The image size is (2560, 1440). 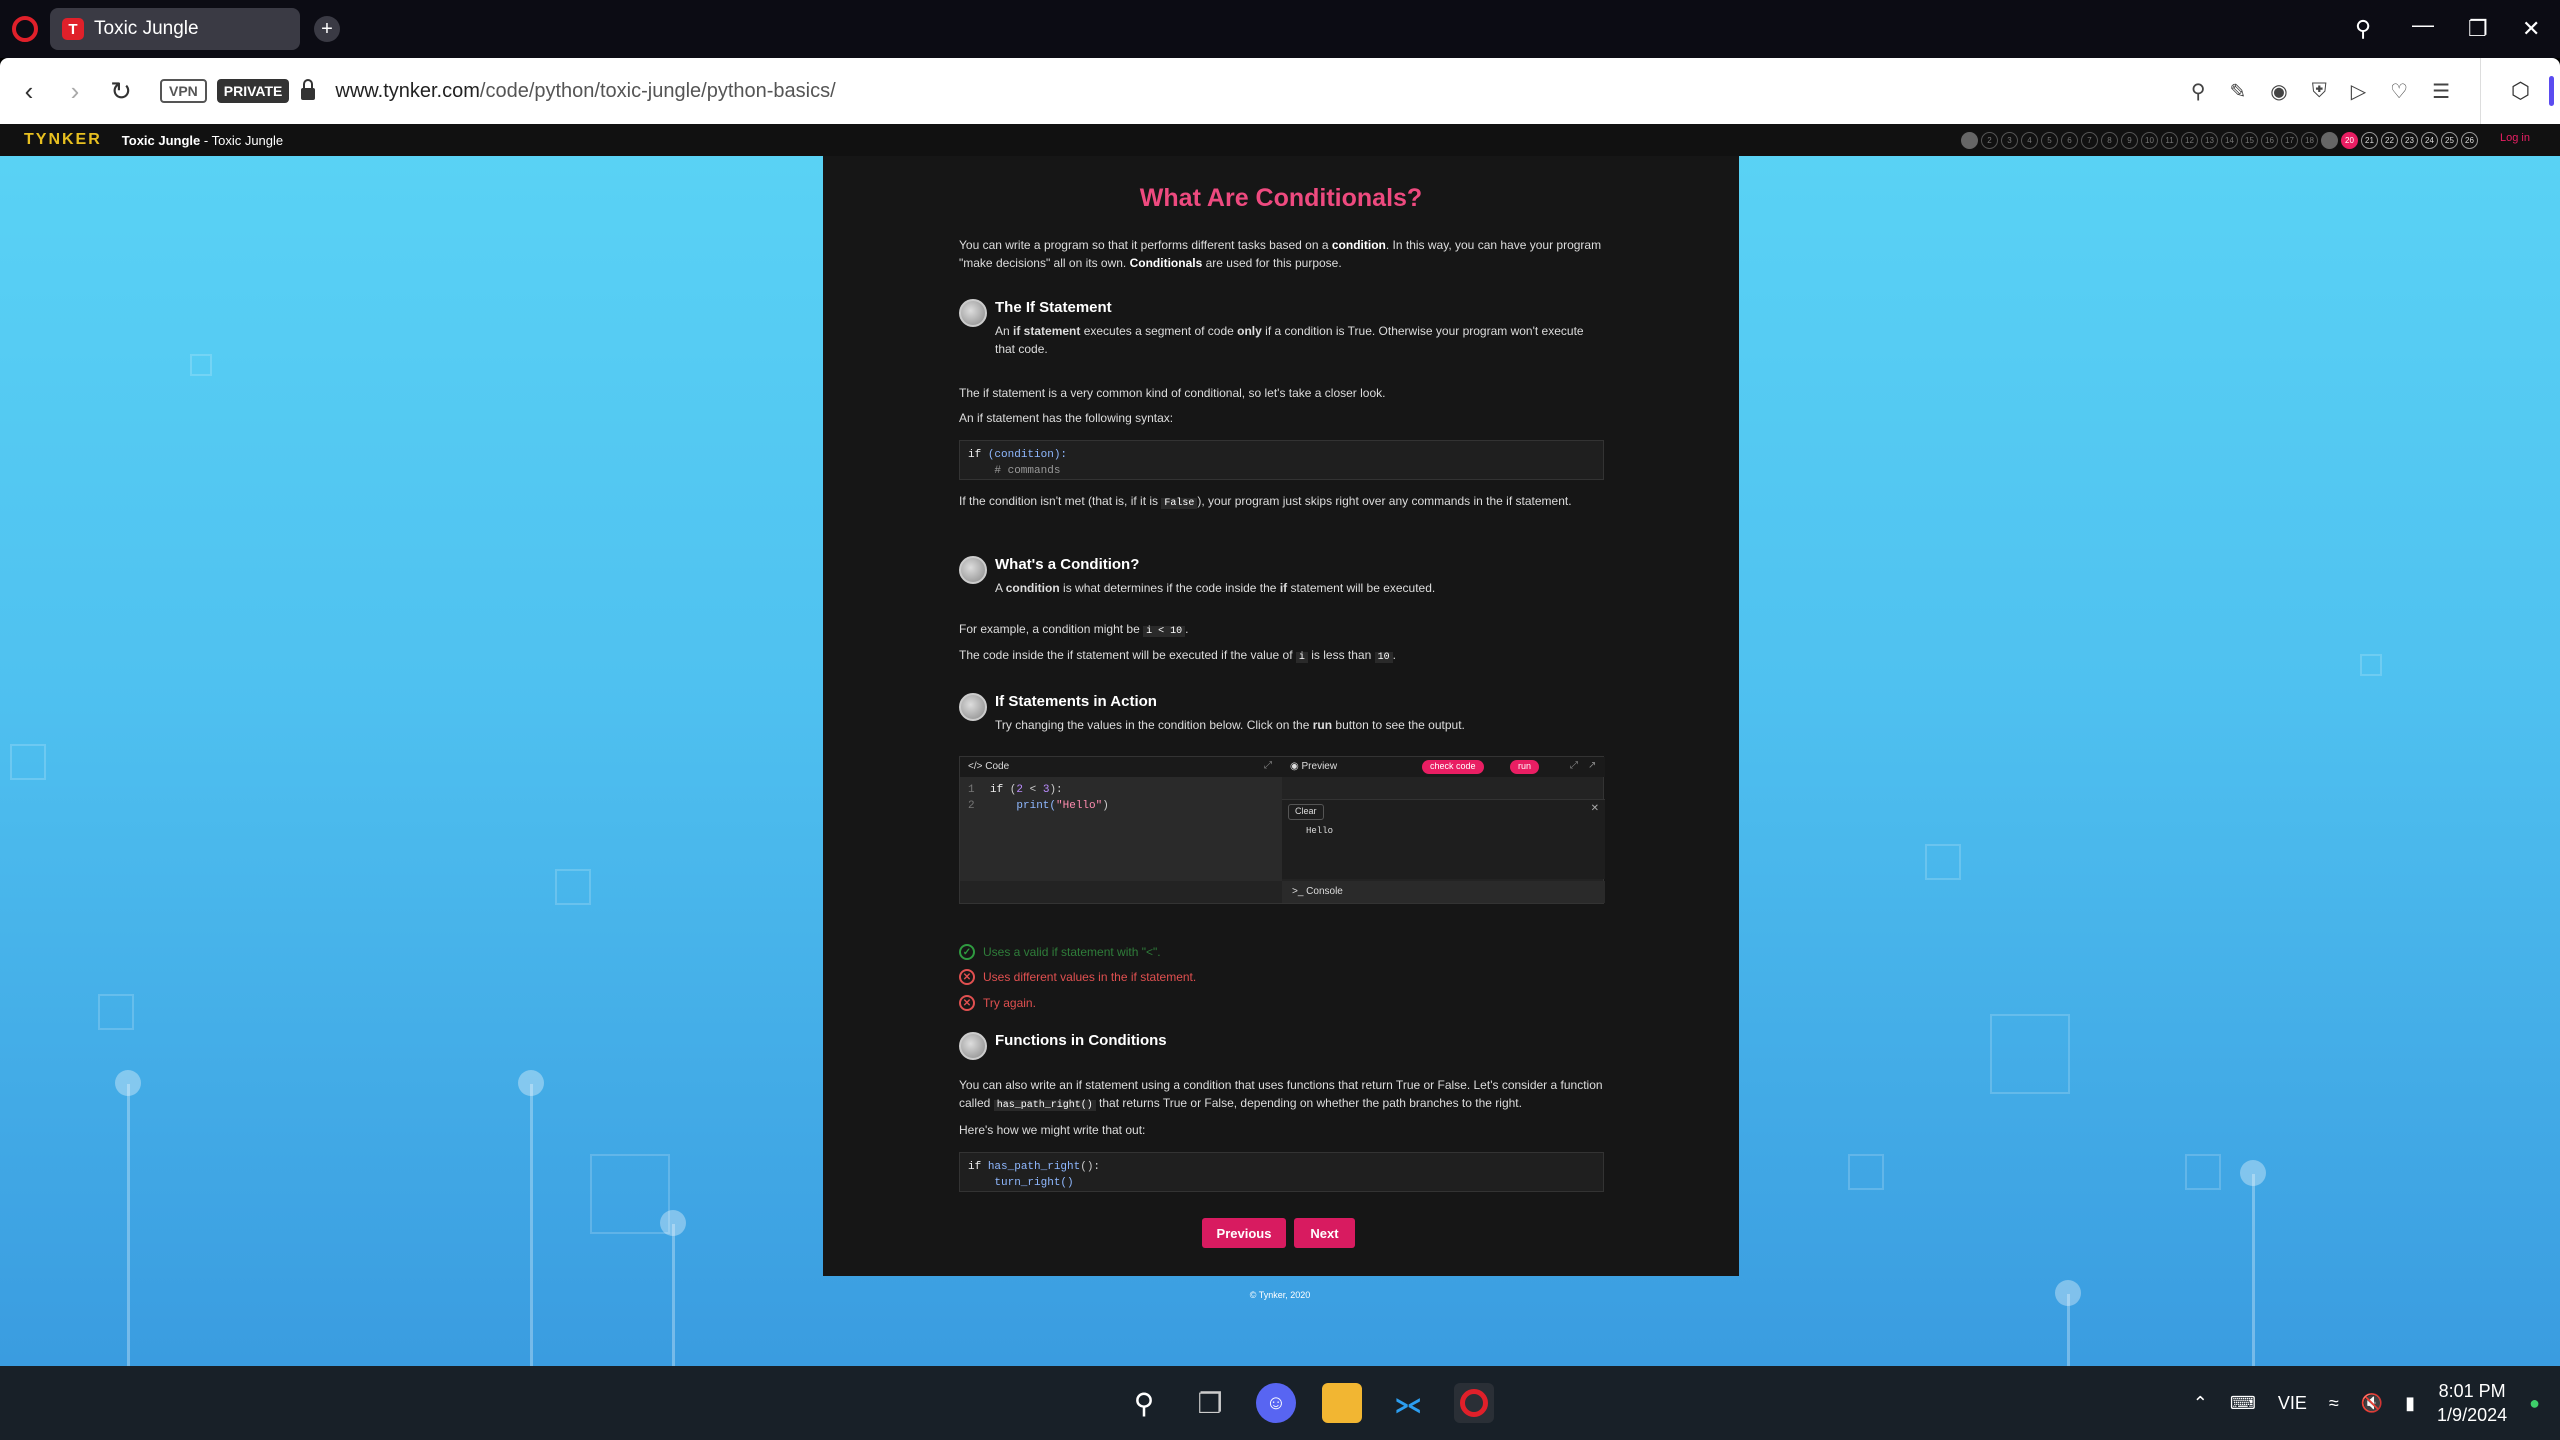 What do you see at coordinates (2469, 140) in the screenshot?
I see `lesson-dot: 26` at bounding box center [2469, 140].